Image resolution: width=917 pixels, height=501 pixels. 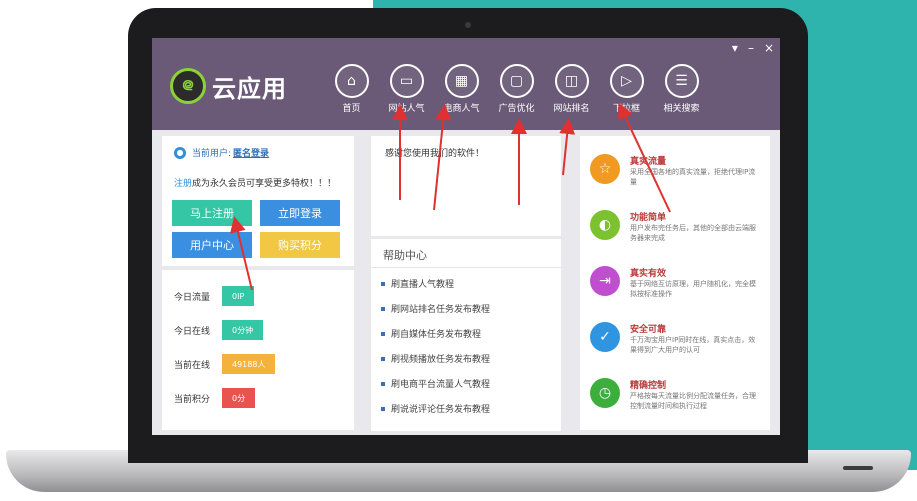 I want to click on nav-label: 电商人气, so click(x=461, y=109).